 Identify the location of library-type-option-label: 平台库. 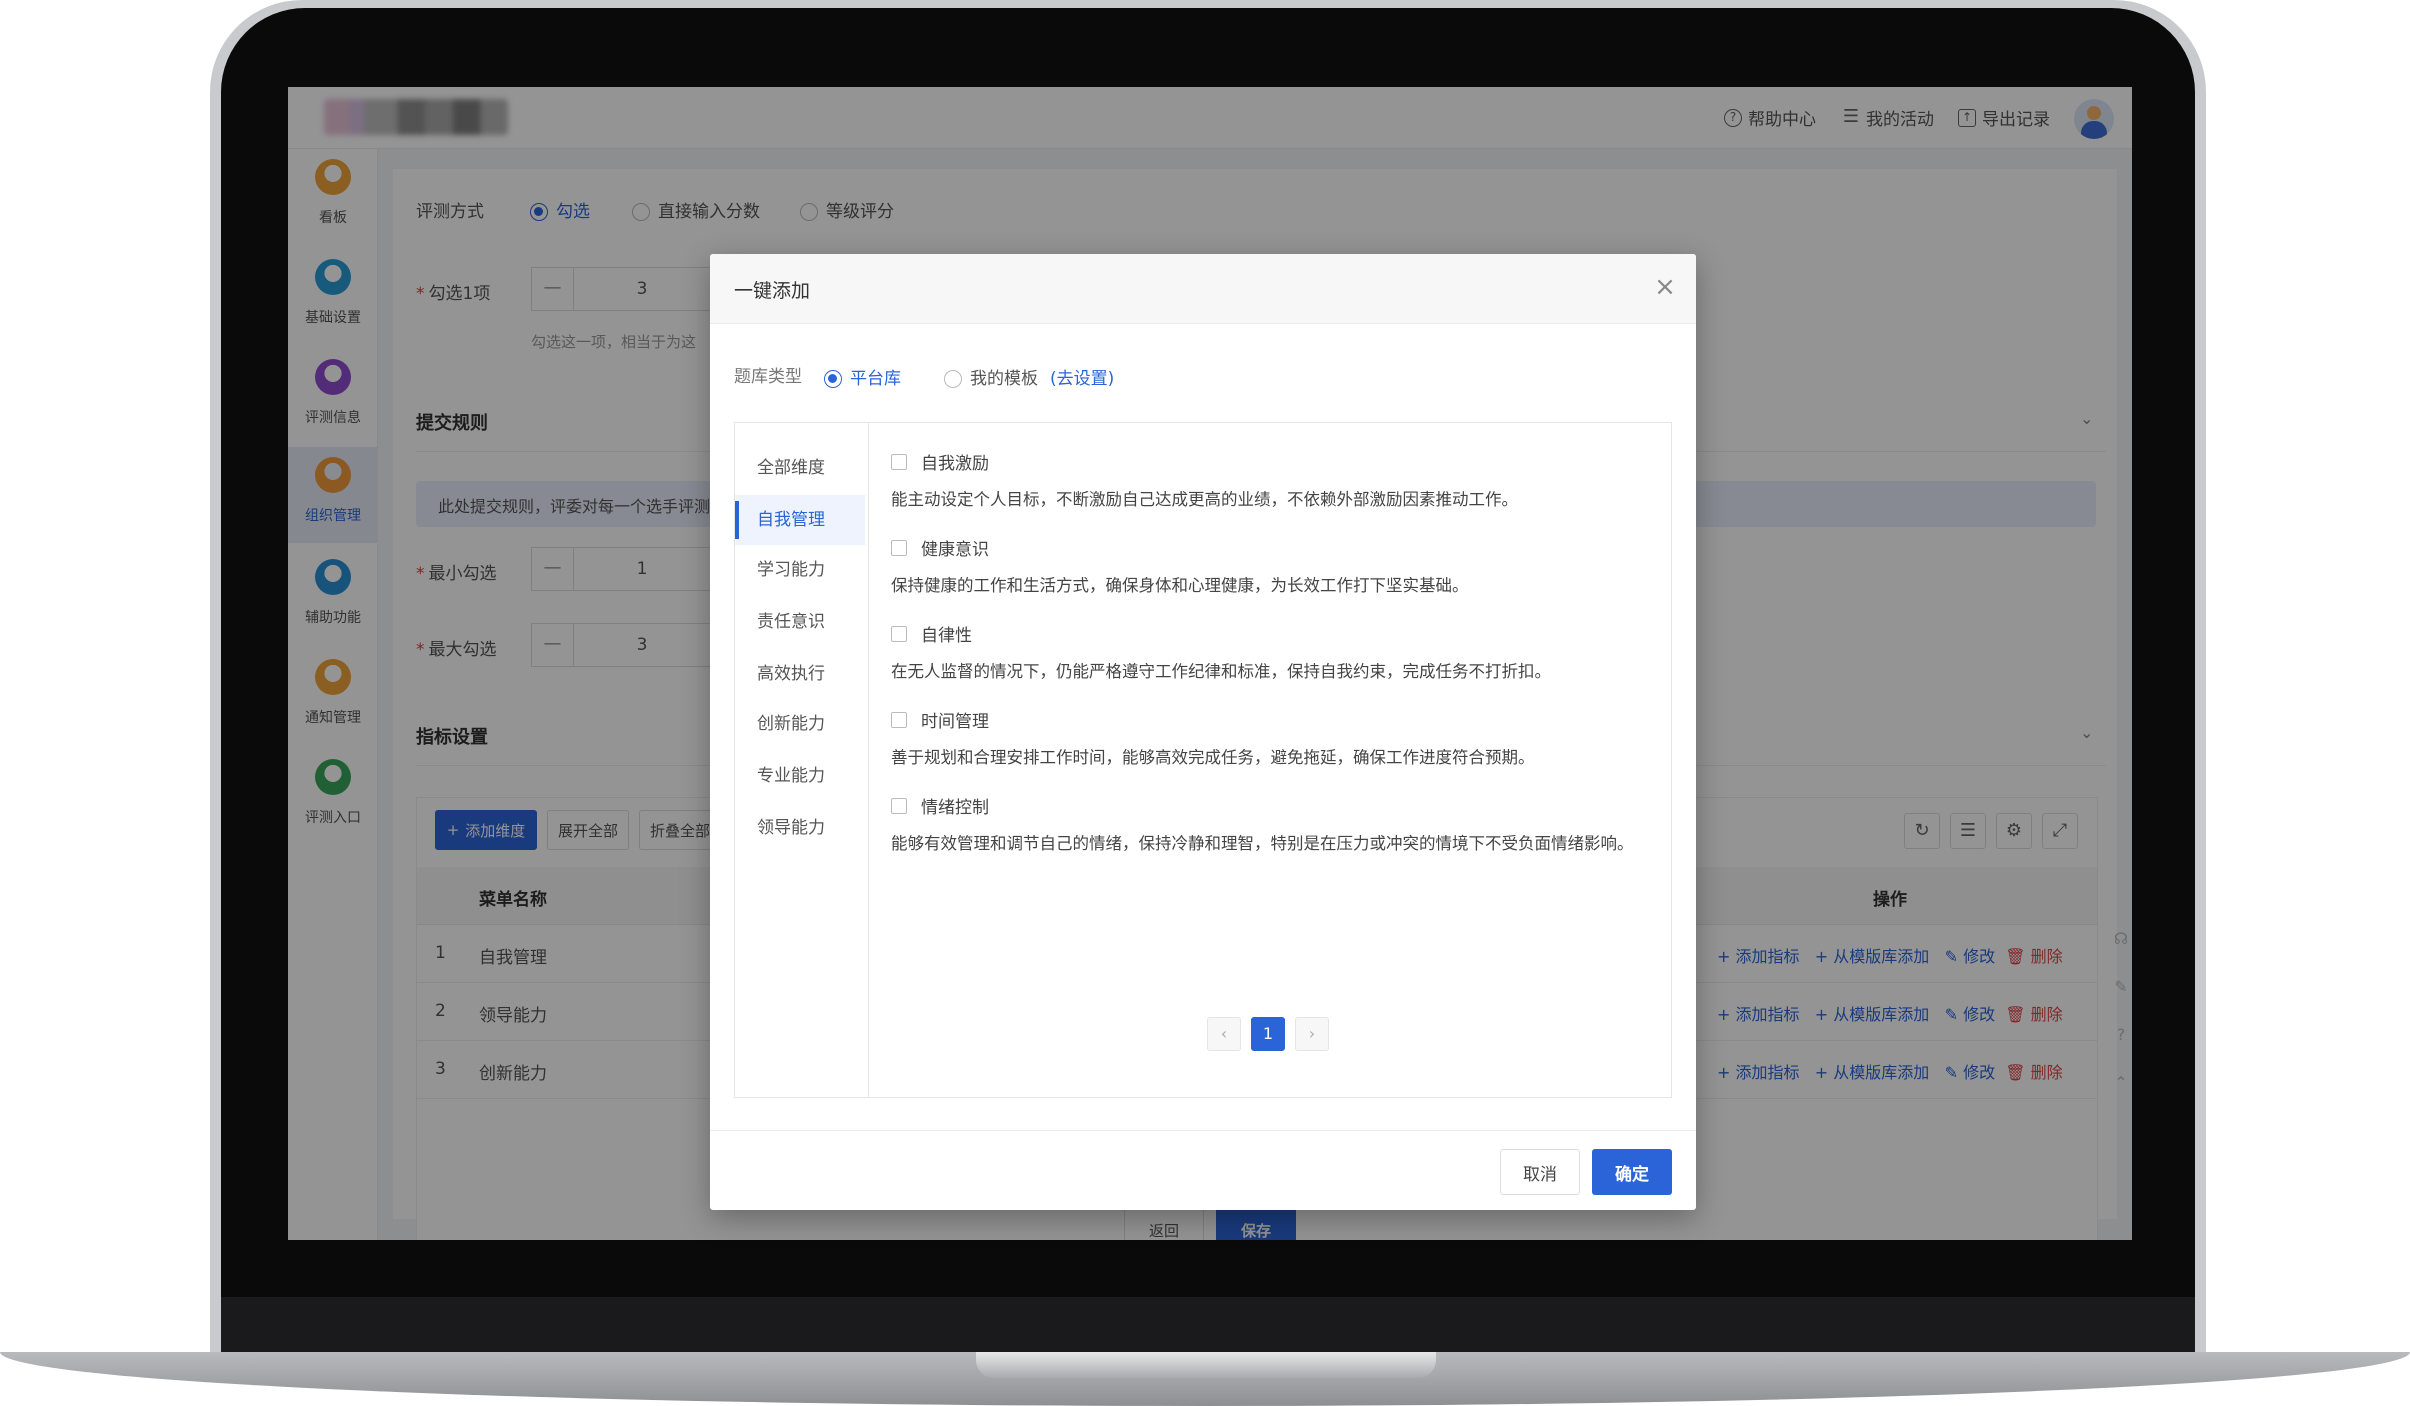
(875, 379).